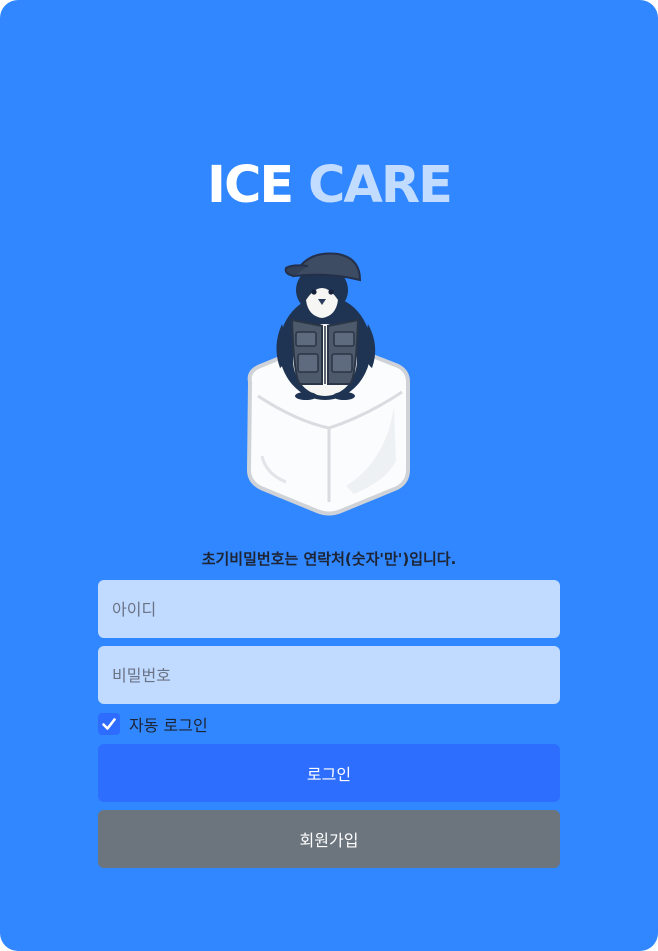 The height and width of the screenshot is (951, 658). I want to click on auto-login-label: 자동 로그인, so click(168, 725).